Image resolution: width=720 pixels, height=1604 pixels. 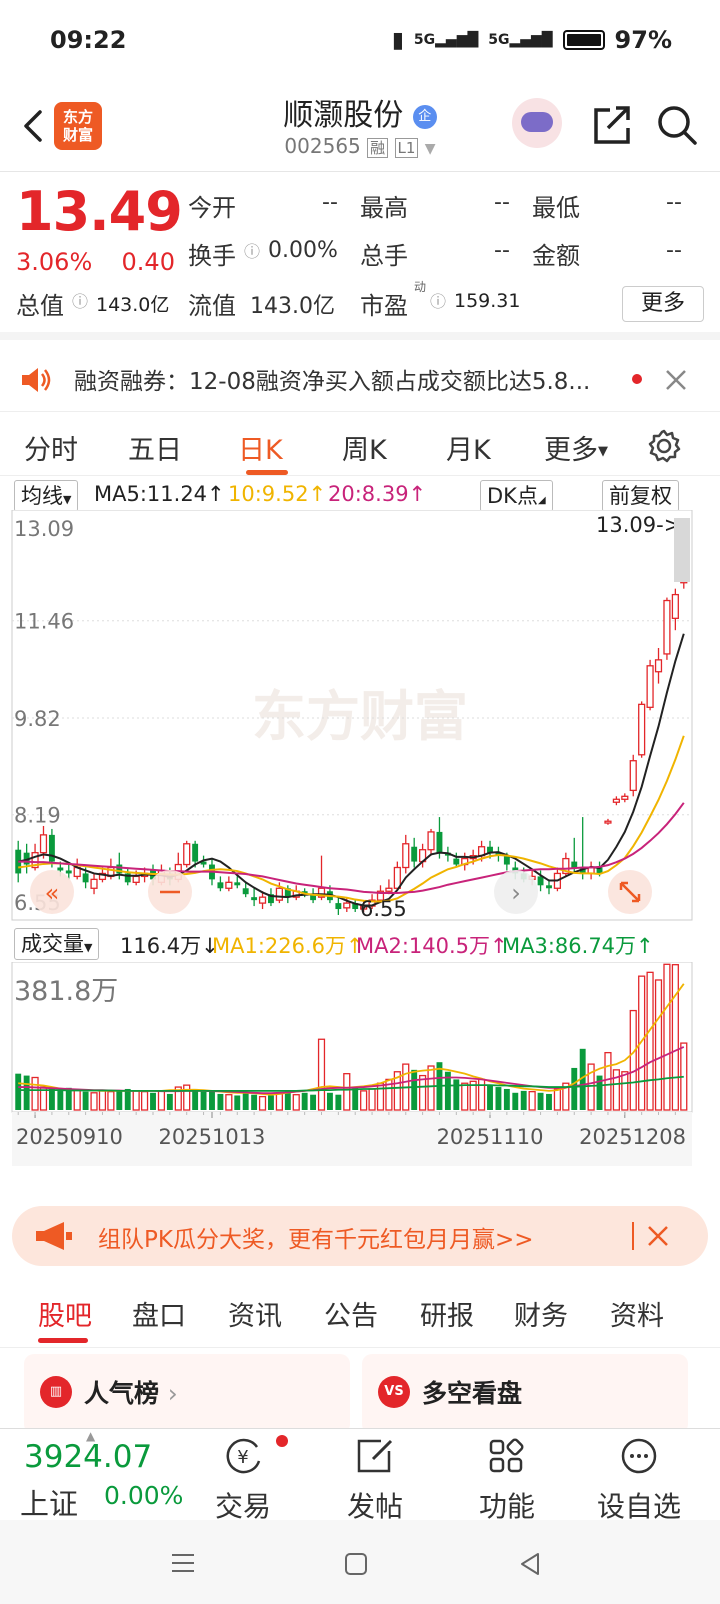 I want to click on nav-functions: 功能, so click(x=507, y=1481).